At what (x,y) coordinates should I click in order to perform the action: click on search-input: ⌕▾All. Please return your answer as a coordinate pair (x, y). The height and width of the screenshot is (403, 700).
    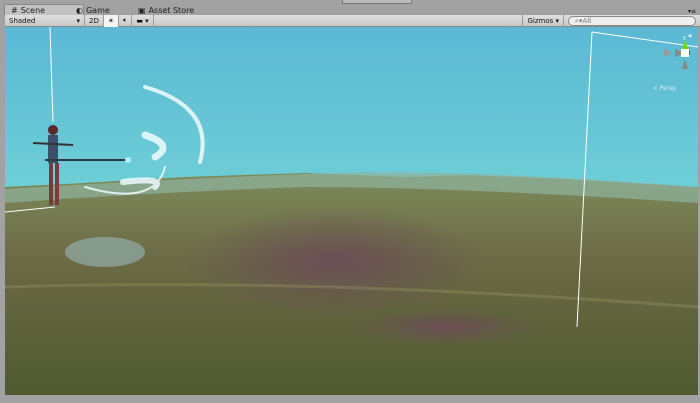
    Looking at the image, I should click on (632, 21).